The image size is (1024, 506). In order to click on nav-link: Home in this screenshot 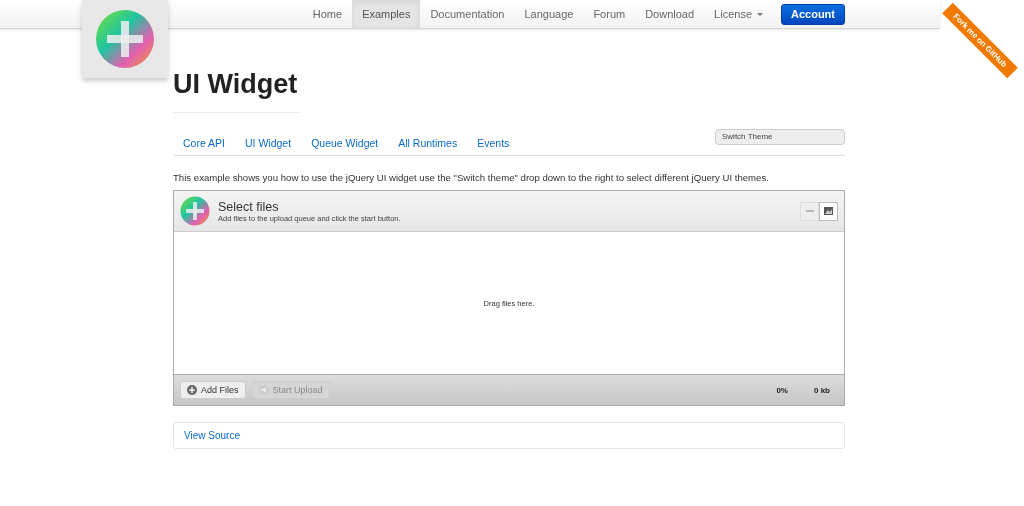, I will do `click(327, 14)`.